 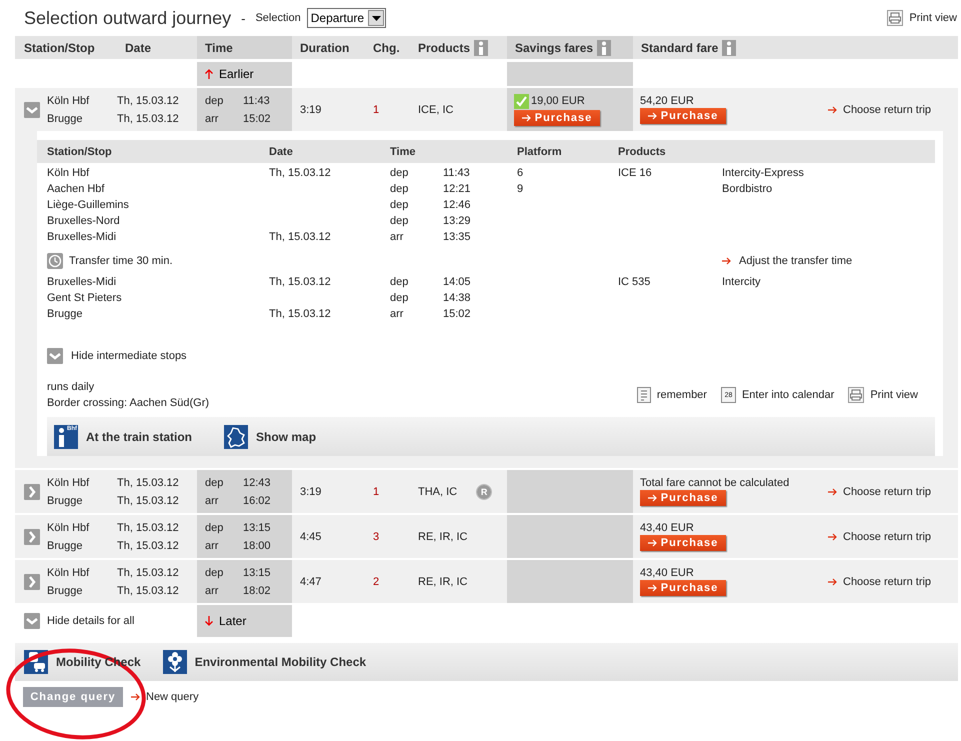 I want to click on hide-stops-link: Hide intermediate stops, so click(x=129, y=356).